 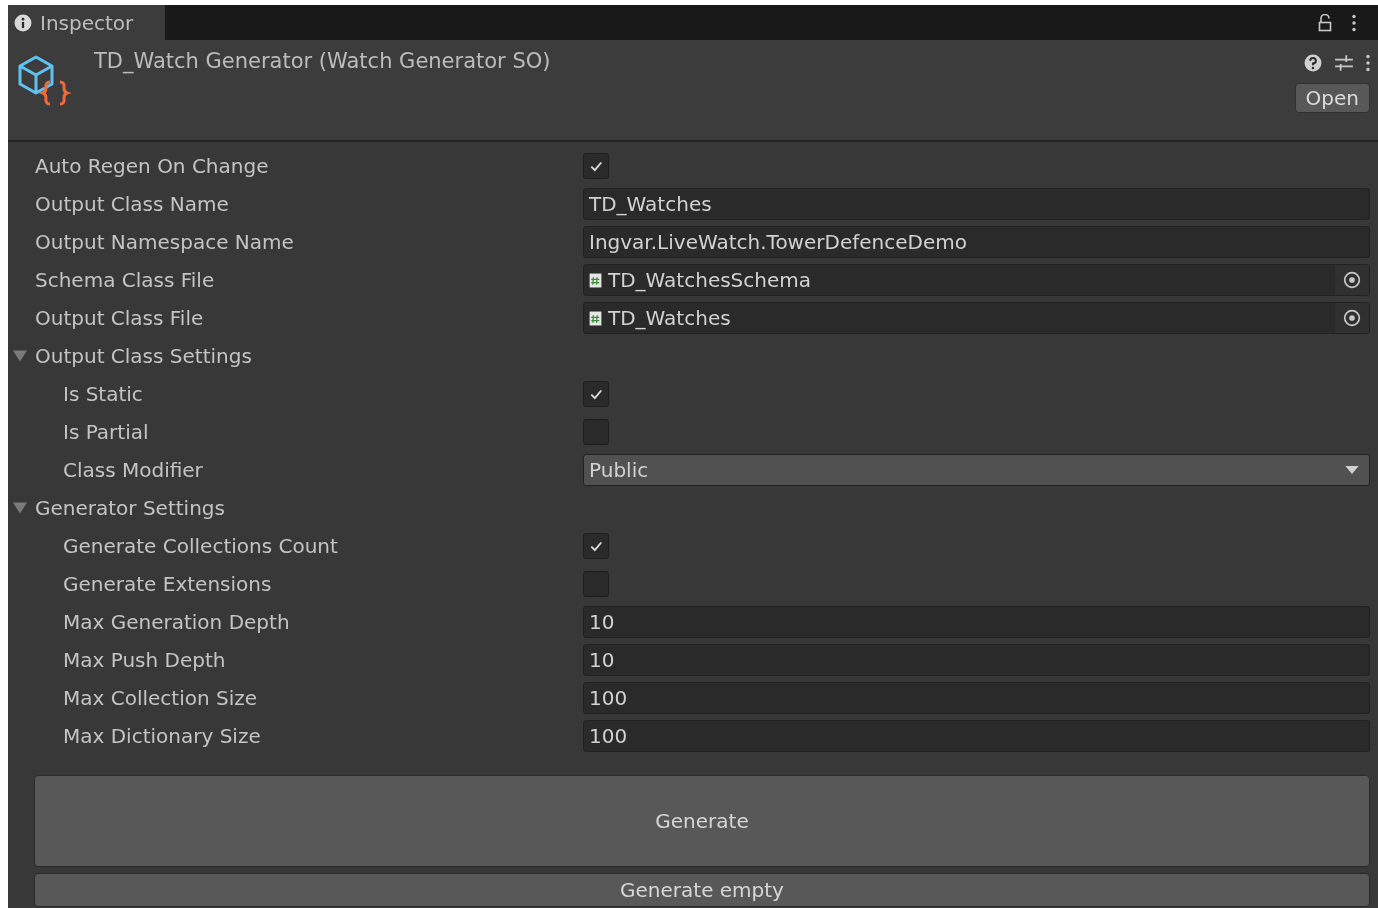 What do you see at coordinates (116, 508) in the screenshot?
I see `foldout-header: Generator Settings` at bounding box center [116, 508].